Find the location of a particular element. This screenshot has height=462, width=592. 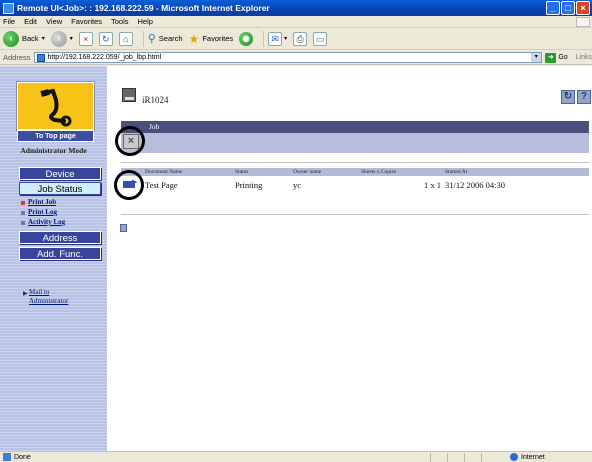

administrator-mode-label: Administrator Mode is located at coordinates (53, 150).